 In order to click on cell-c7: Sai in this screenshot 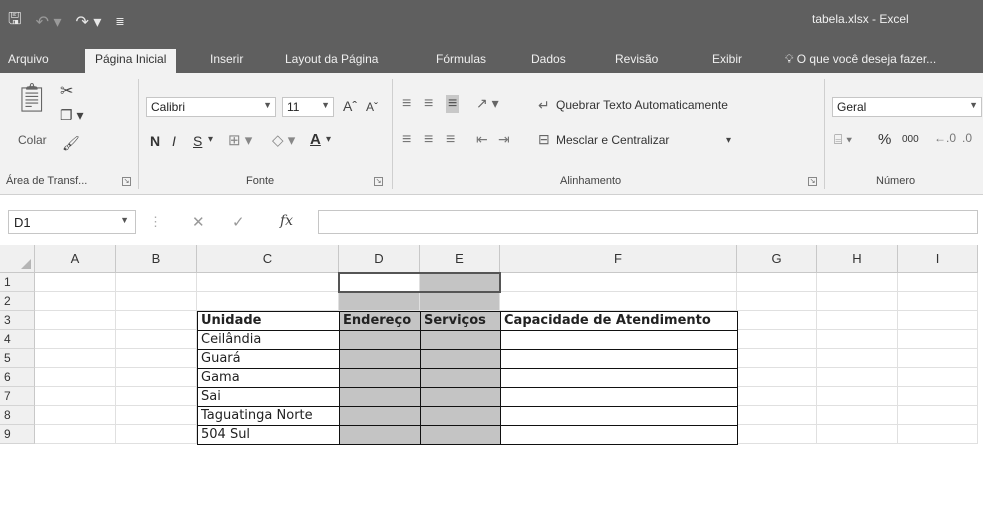, I will do `click(268, 397)`.